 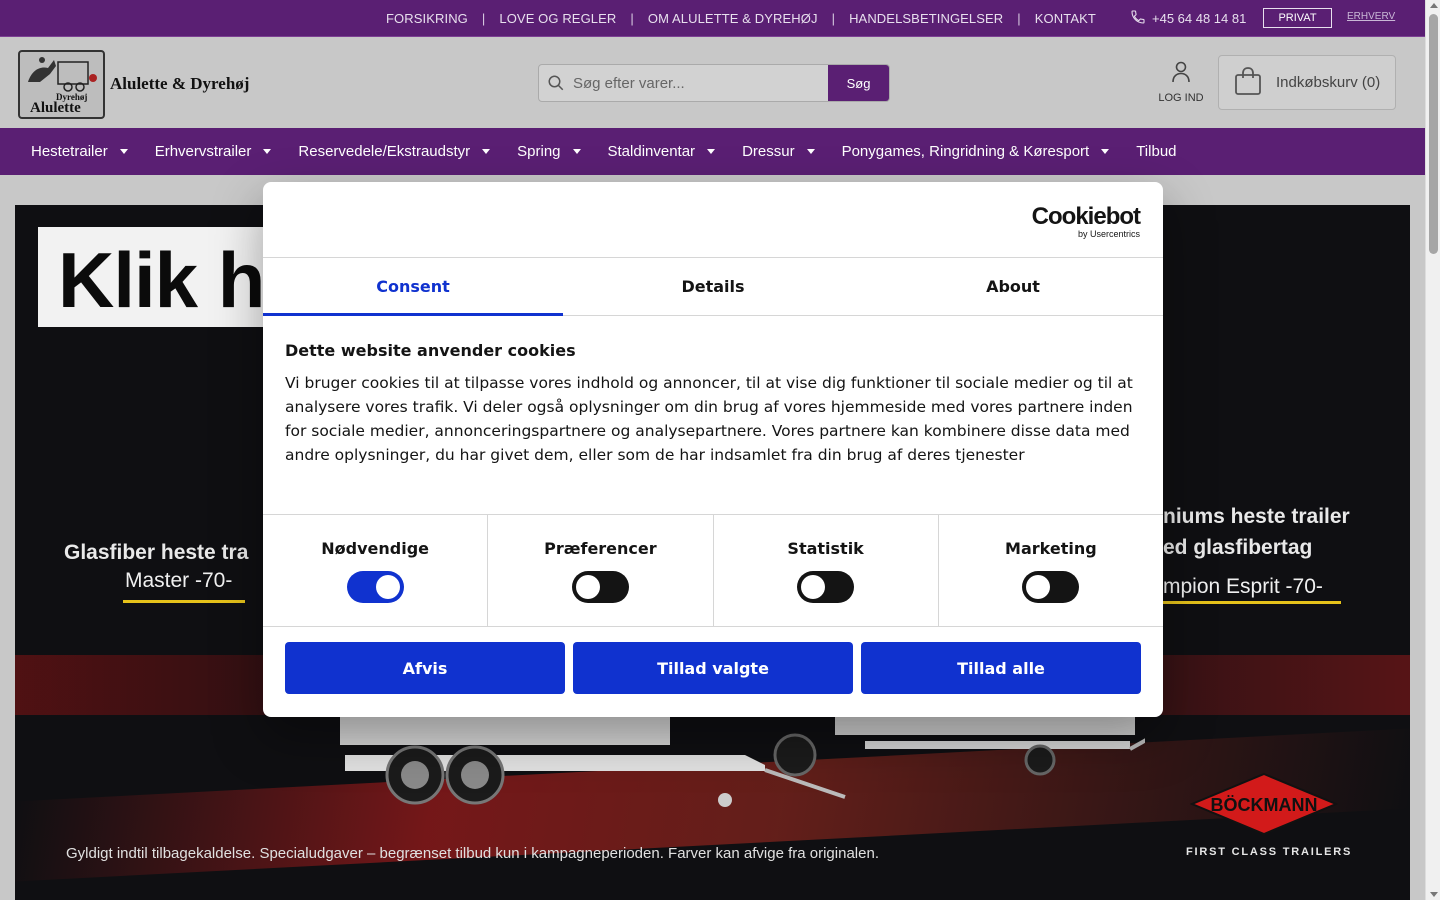 I want to click on site-logo: Dyrehøj Alulette, so click(x=61, y=84).